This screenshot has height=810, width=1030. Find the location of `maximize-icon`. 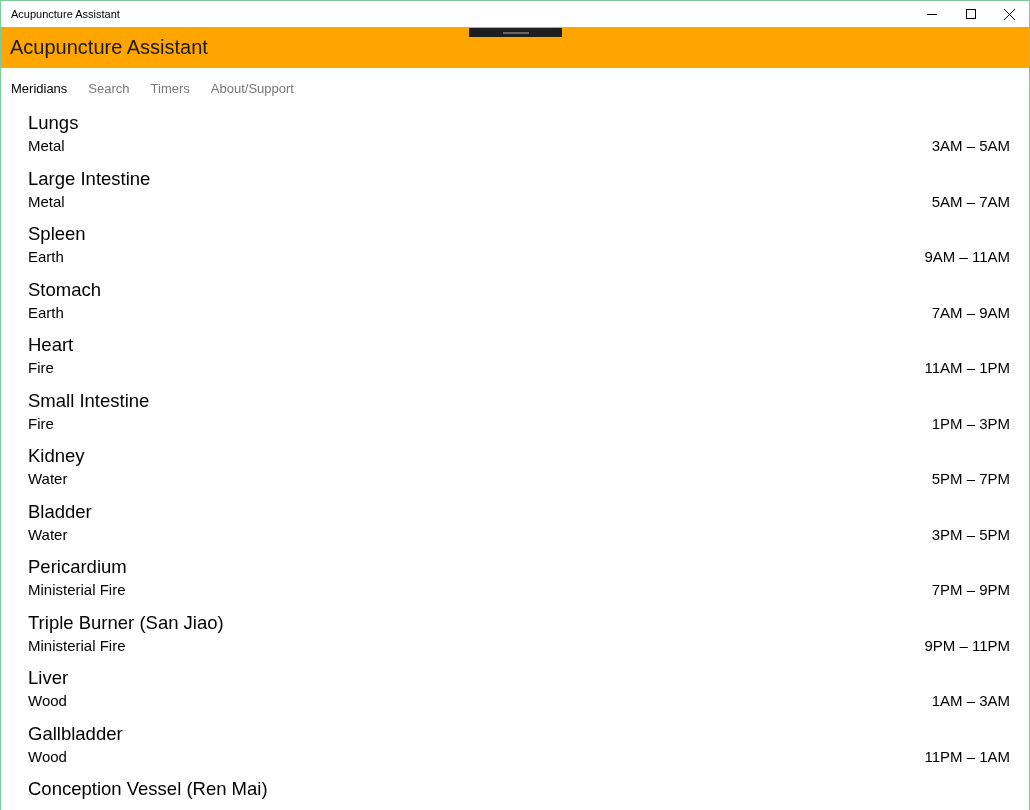

maximize-icon is located at coordinates (970, 14).